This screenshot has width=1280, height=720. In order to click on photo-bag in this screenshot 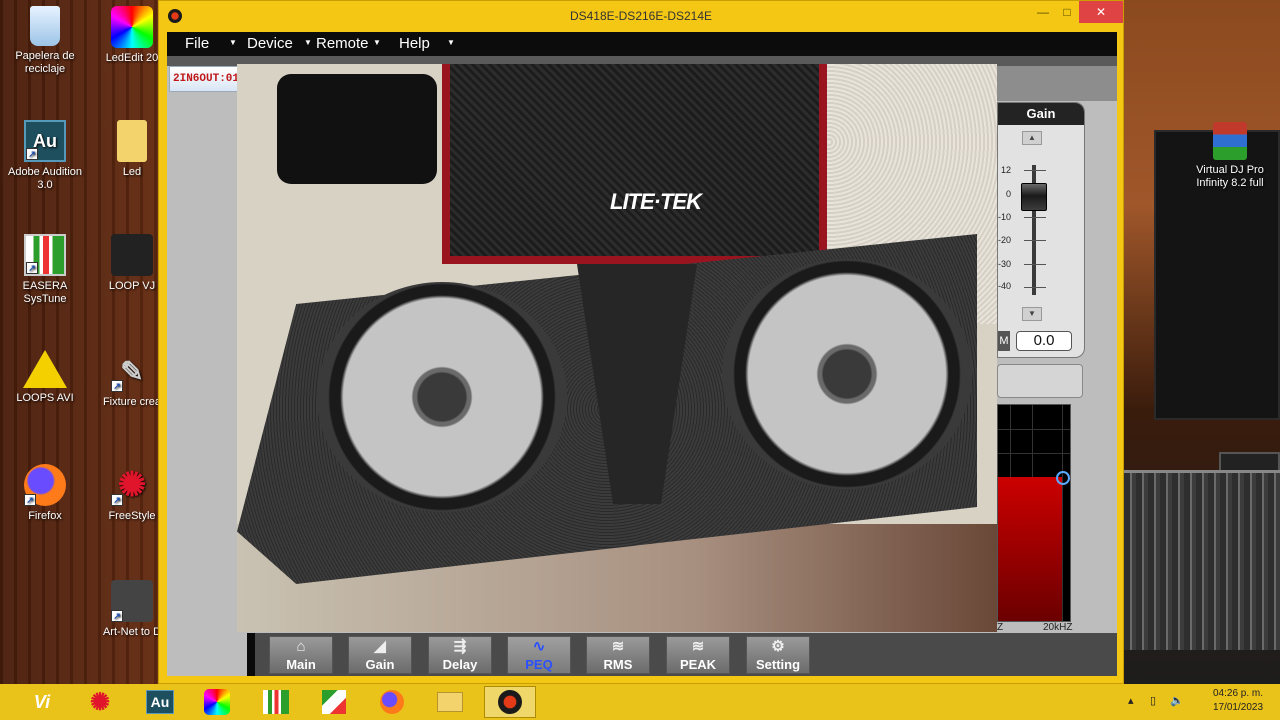, I will do `click(357, 129)`.